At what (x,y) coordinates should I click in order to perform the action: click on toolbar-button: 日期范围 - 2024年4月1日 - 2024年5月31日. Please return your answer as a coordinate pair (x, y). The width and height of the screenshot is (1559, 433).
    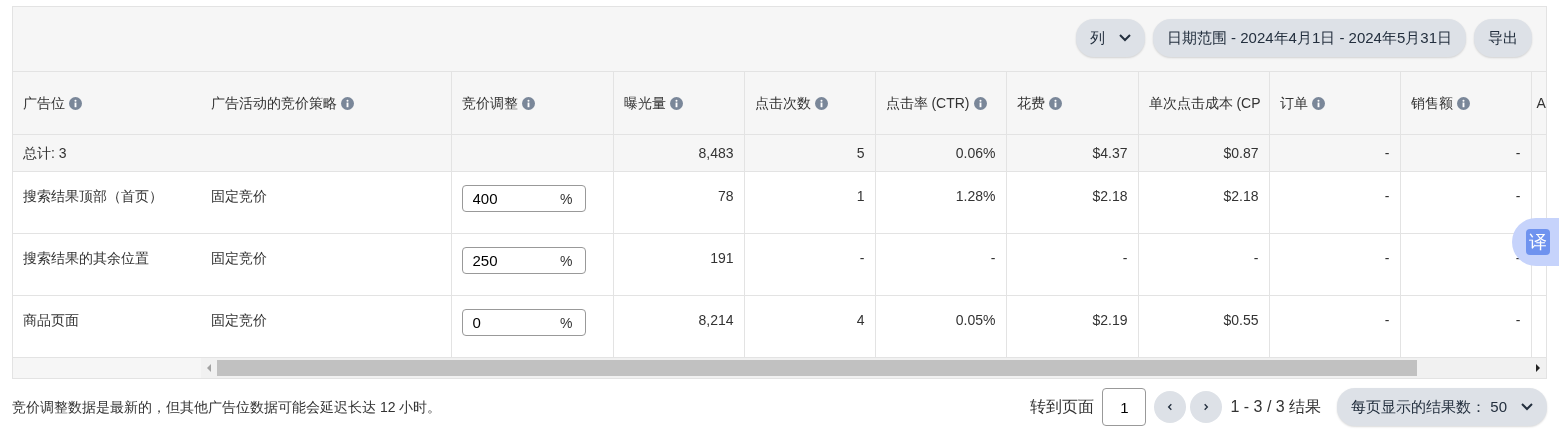
    Looking at the image, I should click on (1309, 38).